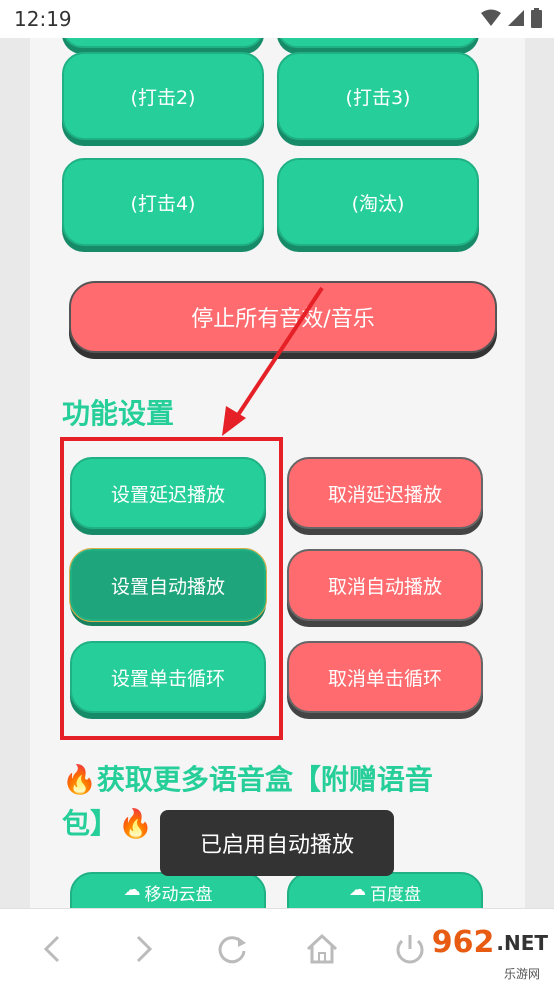 The height and width of the screenshot is (985, 554). Describe the element at coordinates (536, 18) in the screenshot. I see `battery-icon` at that location.